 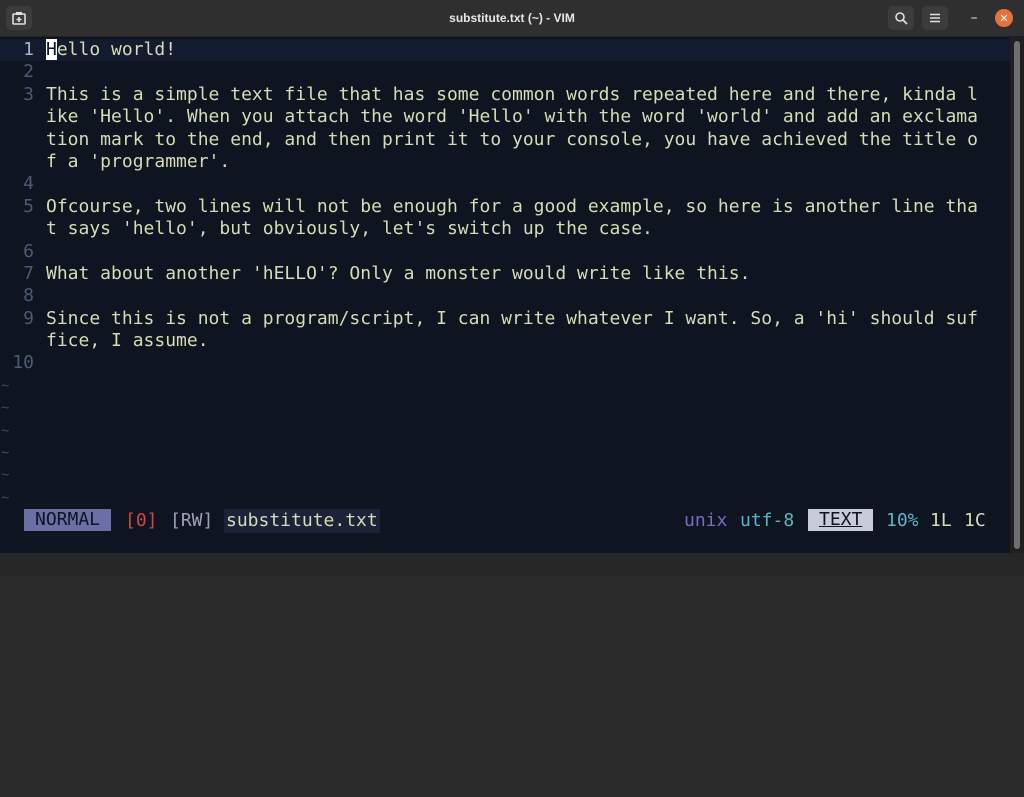 I want to click on editor-line: 4, so click(x=505, y=184).